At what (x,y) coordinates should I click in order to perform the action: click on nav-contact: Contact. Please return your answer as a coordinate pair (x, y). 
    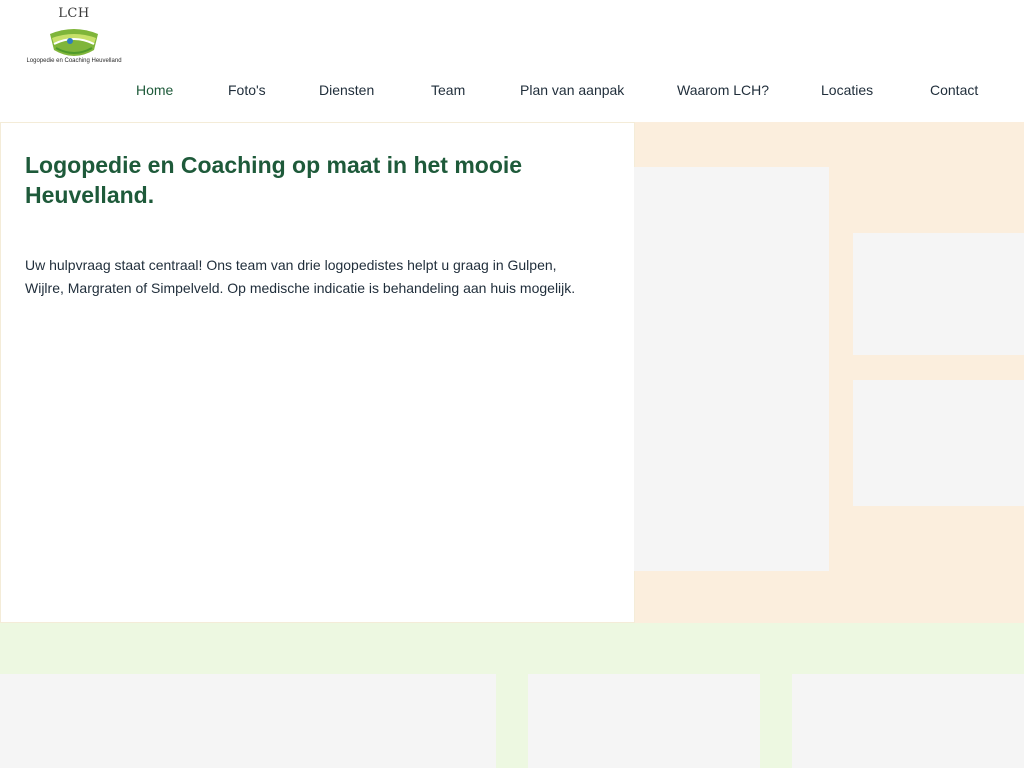
    Looking at the image, I should click on (954, 90).